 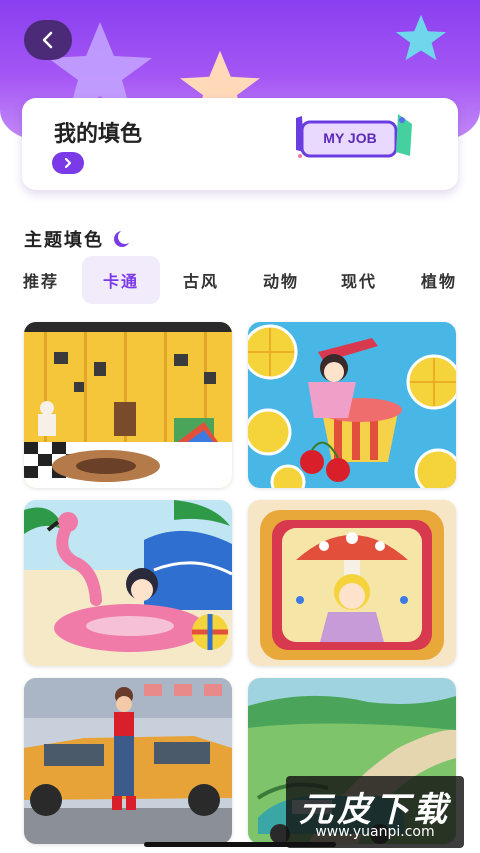 I want to click on lemon-girl-illustration, so click(x=352, y=405).